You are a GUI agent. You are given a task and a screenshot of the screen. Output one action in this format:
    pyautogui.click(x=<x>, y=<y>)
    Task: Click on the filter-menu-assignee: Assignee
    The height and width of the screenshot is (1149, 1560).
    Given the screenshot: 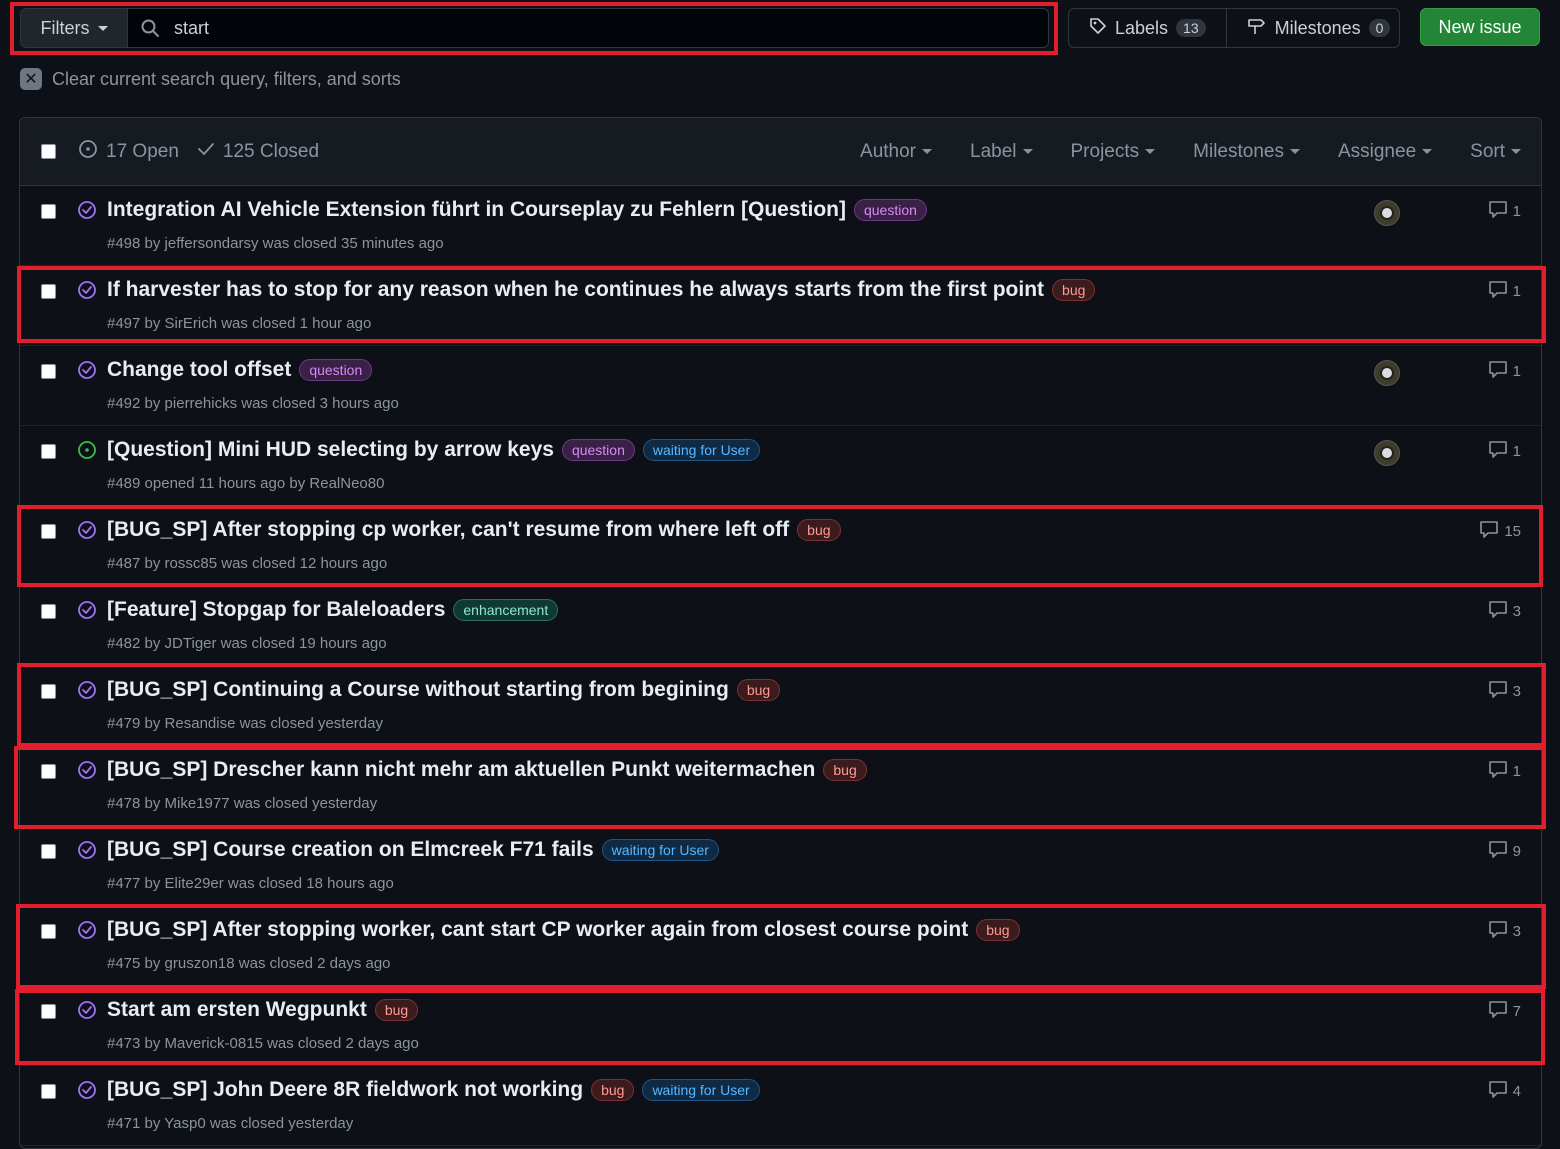 What is the action you would take?
    pyautogui.click(x=1385, y=151)
    